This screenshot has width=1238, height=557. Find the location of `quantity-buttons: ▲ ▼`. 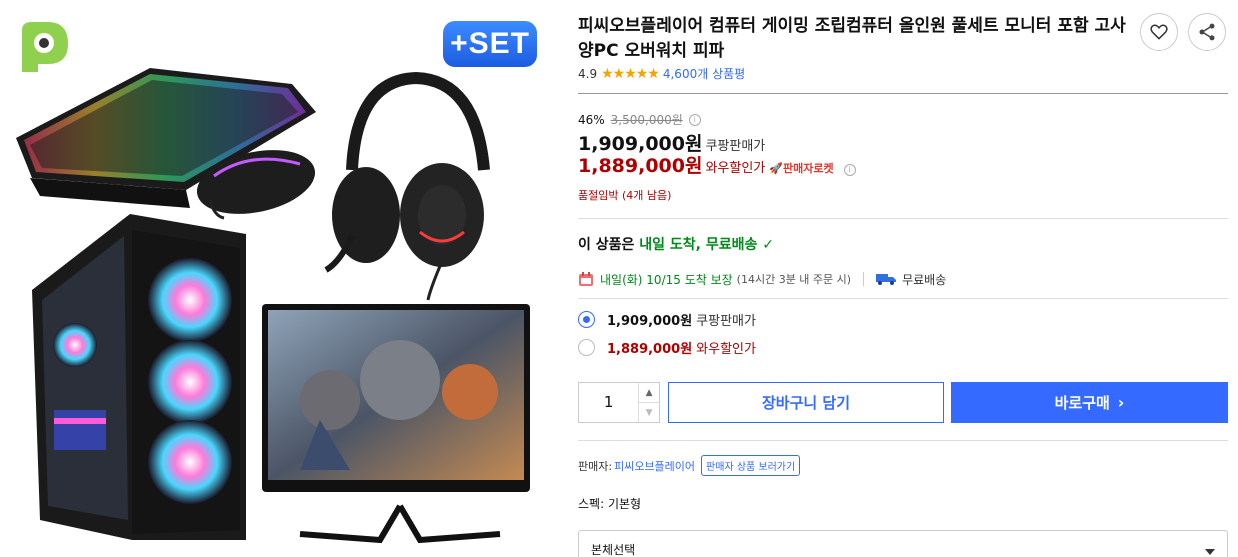

quantity-buttons: ▲ ▼ is located at coordinates (648, 402).